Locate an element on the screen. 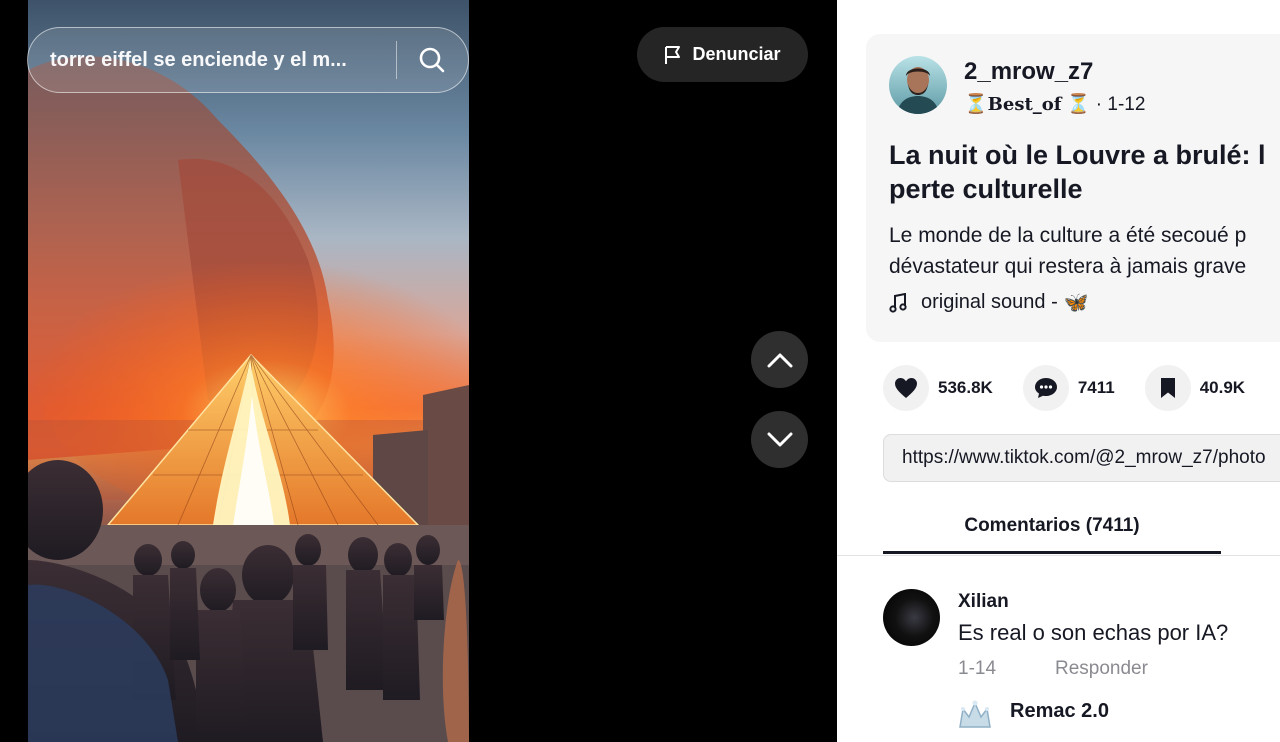 The width and height of the screenshot is (1280, 742). author-subtitle: ⏳Best_of ⏳ · 1-12 is located at coordinates (1054, 104).